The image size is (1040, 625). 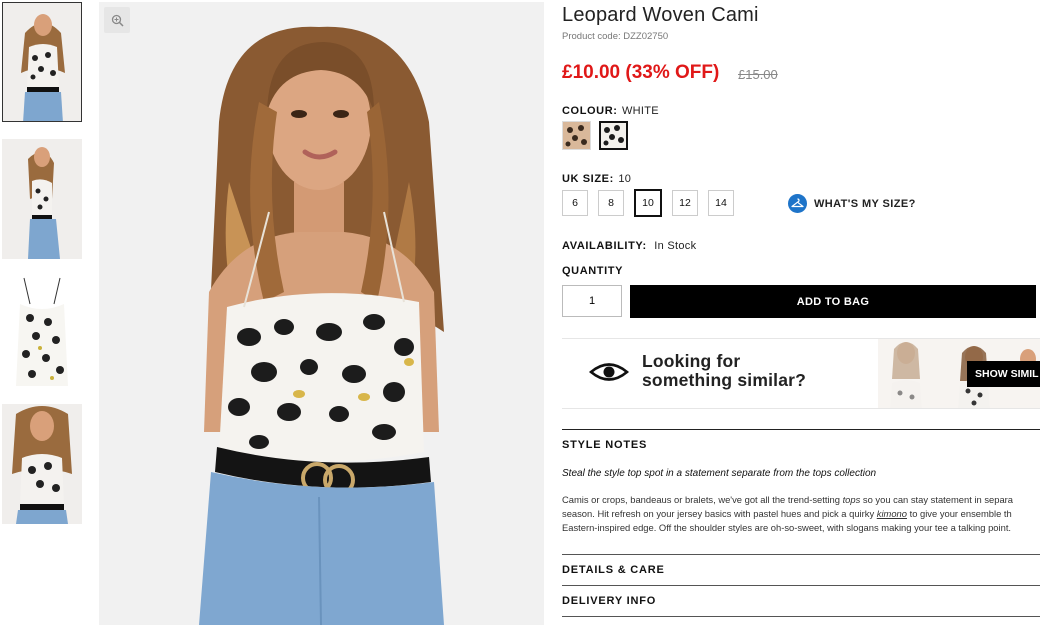 What do you see at coordinates (604, 246) in the screenshot?
I see `availability-label: AVAILABILITY:` at bounding box center [604, 246].